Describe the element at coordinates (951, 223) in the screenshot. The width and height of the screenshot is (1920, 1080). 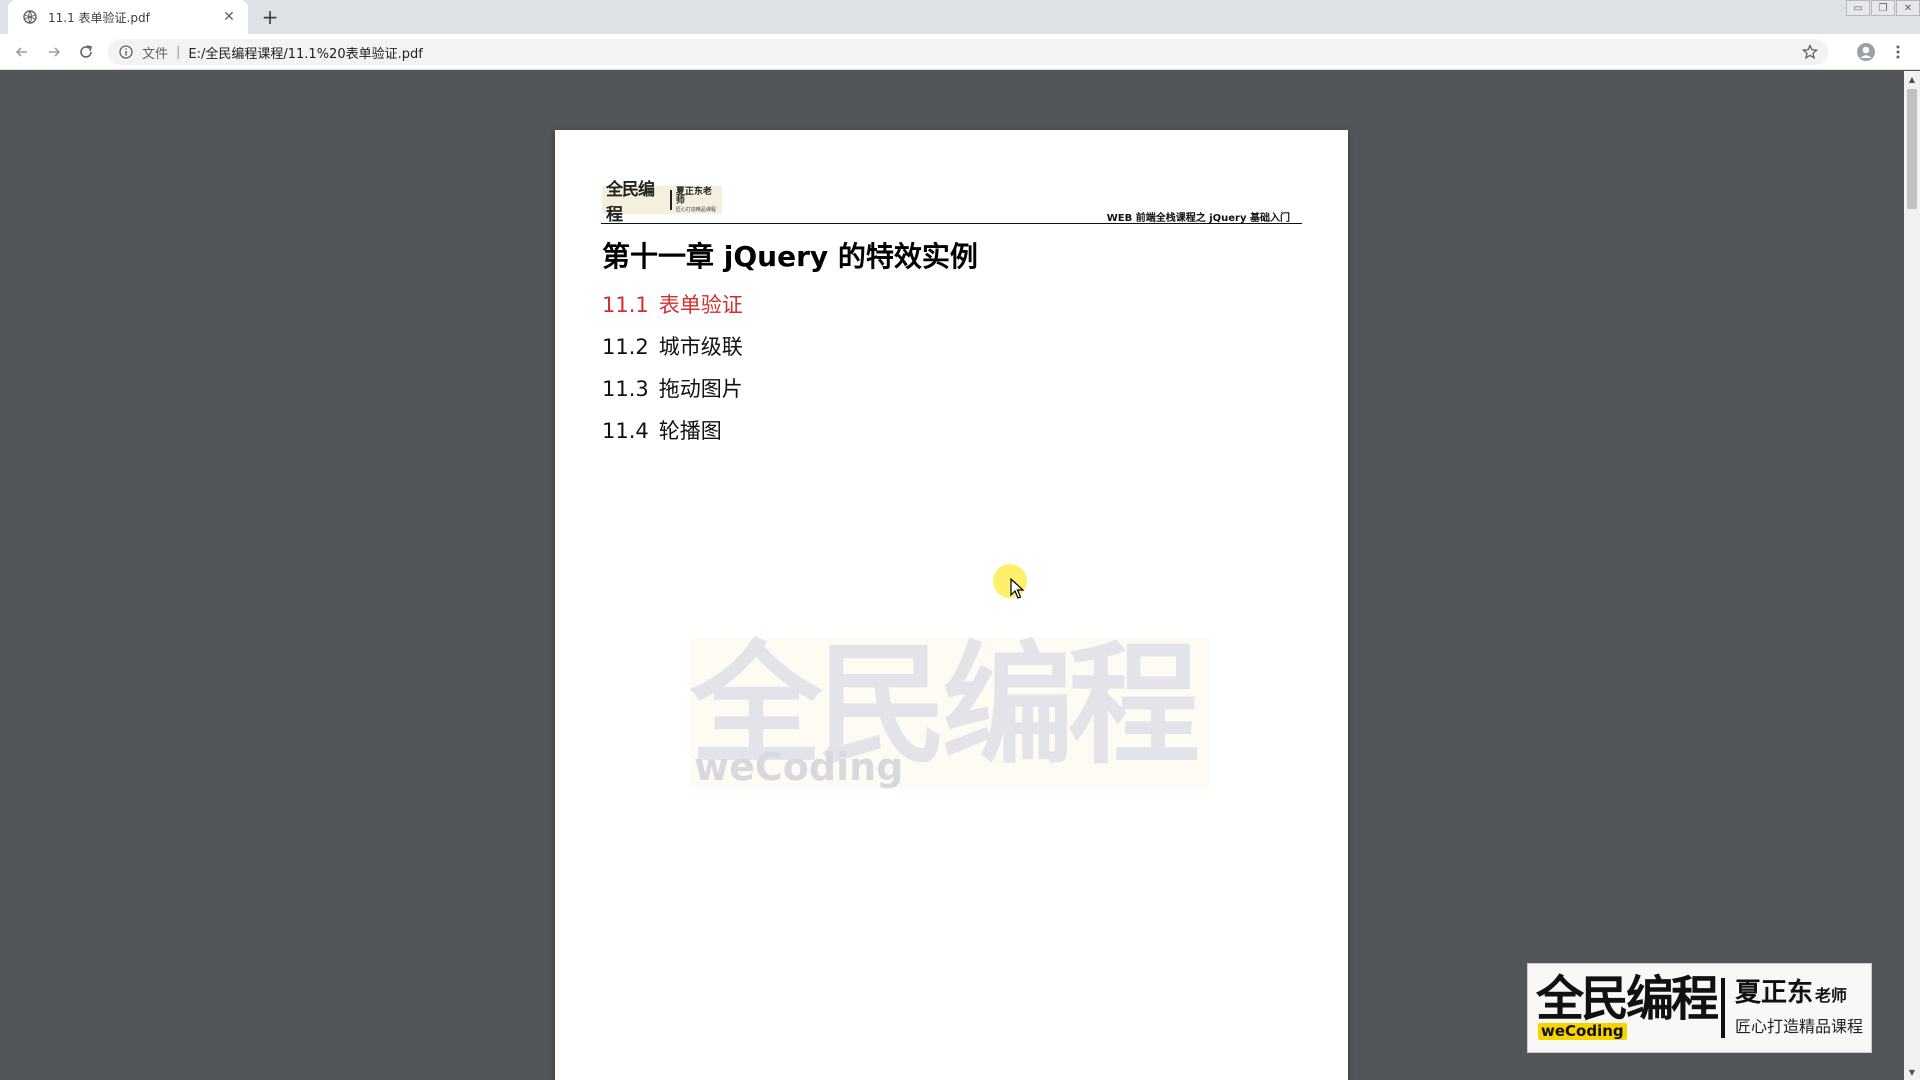
I see `page-header-rule` at that location.